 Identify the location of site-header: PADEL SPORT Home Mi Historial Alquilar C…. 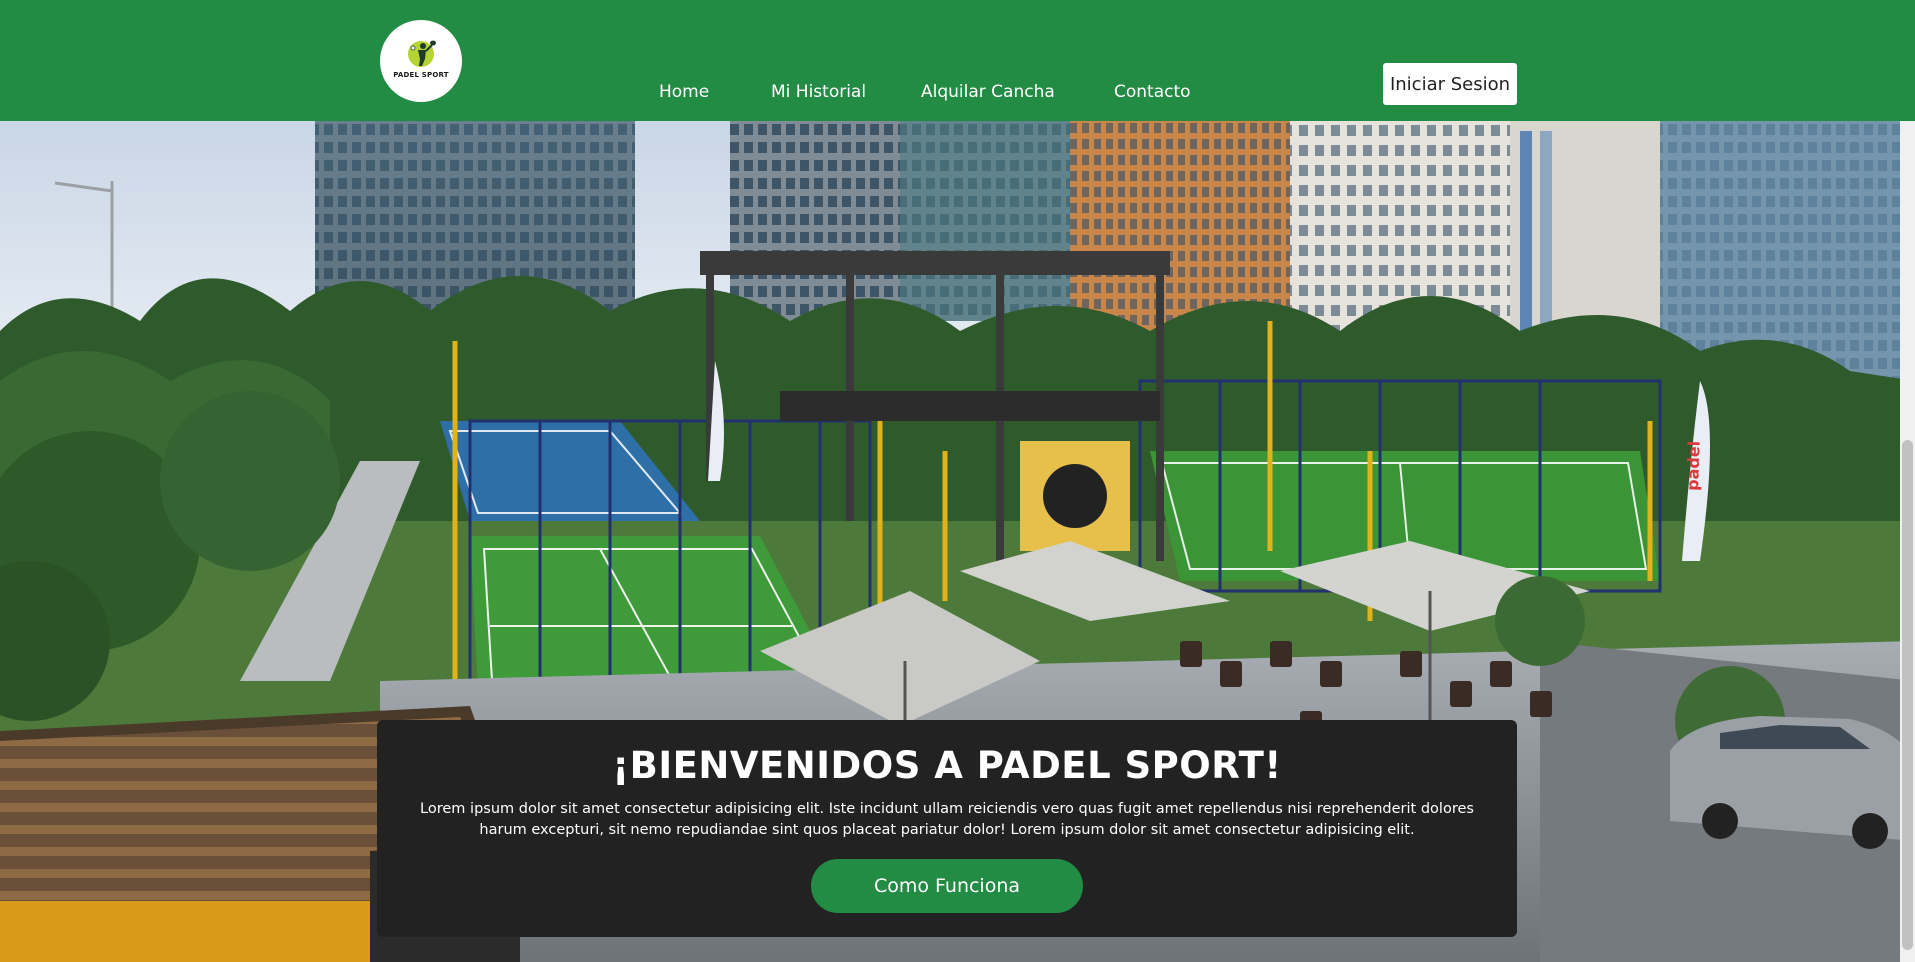
(957, 60).